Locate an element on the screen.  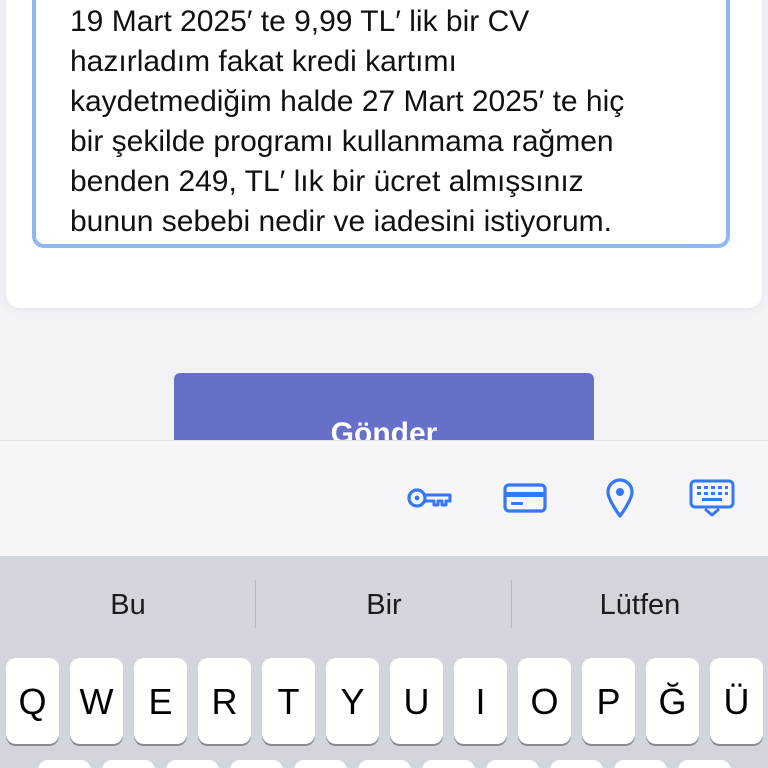
keyboard-dismiss-icon is located at coordinates (712, 498).